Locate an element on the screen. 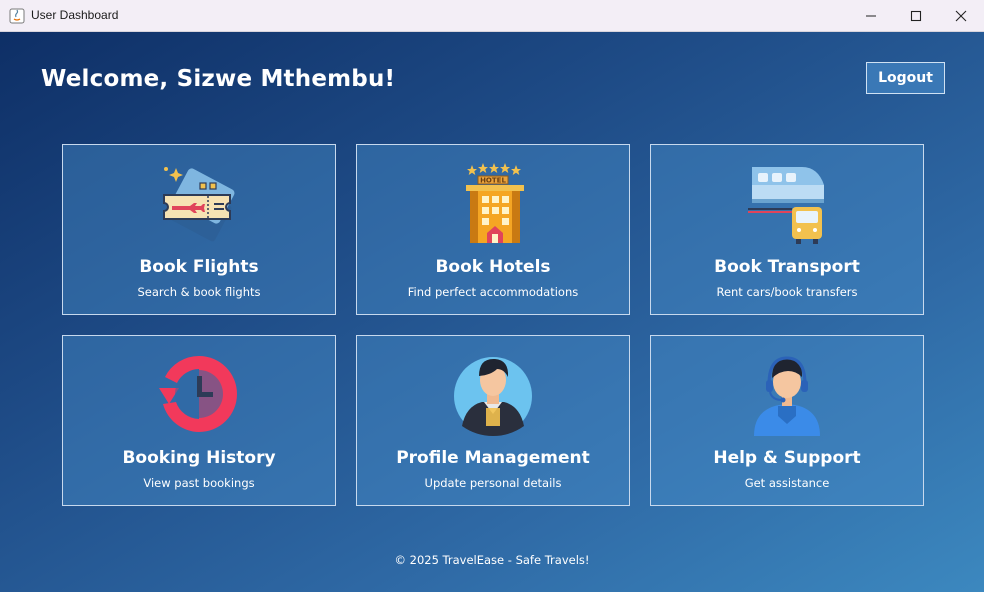  welcome-heading: Welcome, Sizwe Mthembu! is located at coordinates (218, 79).